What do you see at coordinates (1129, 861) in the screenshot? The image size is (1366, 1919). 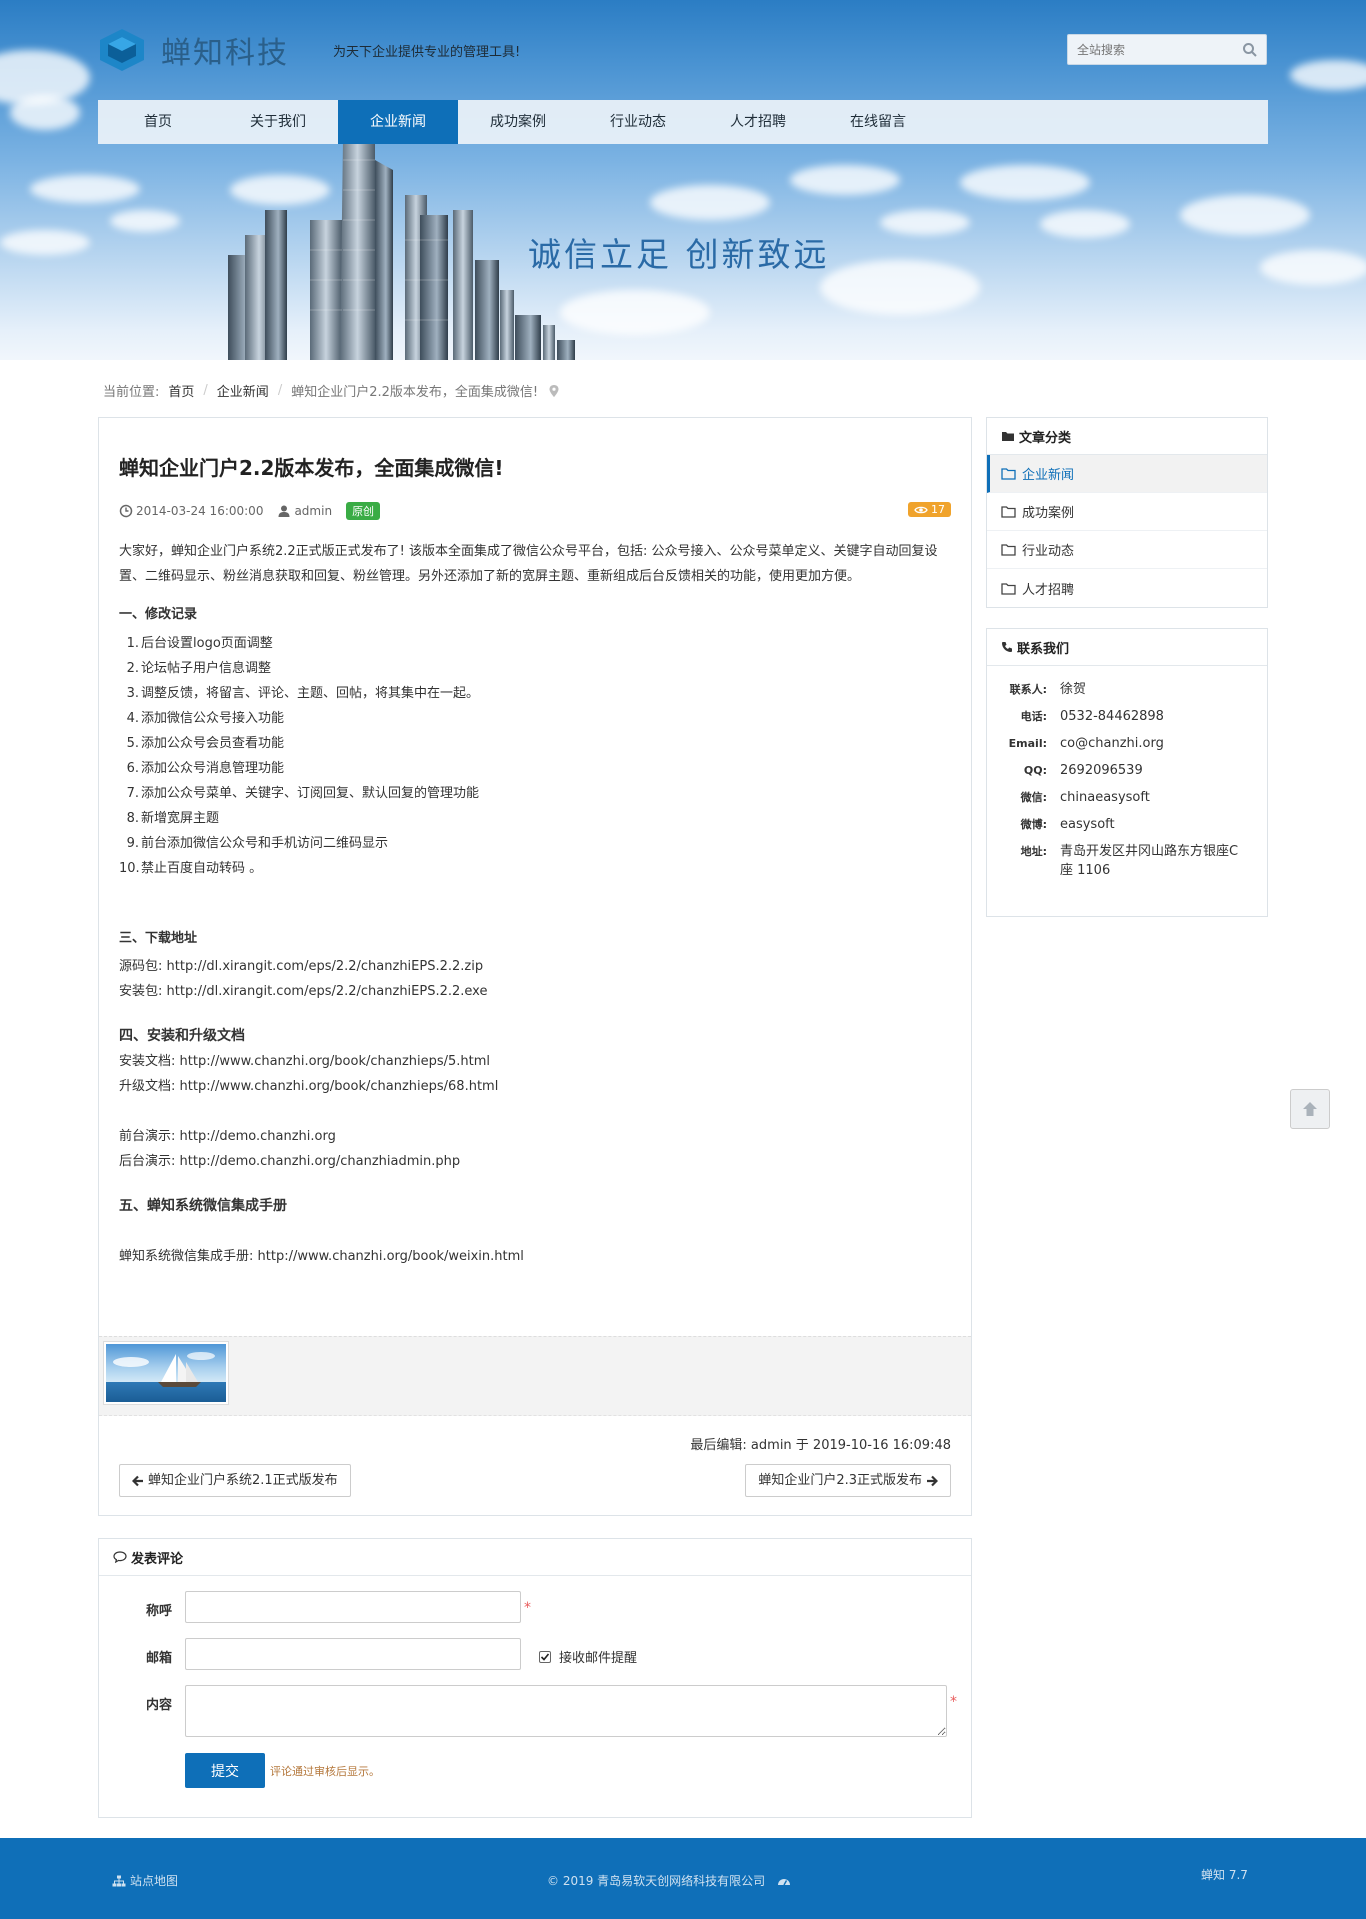 I see `contact-row-address: 地址: 青岛开发区井冈山路东方银座C座 1106` at bounding box center [1129, 861].